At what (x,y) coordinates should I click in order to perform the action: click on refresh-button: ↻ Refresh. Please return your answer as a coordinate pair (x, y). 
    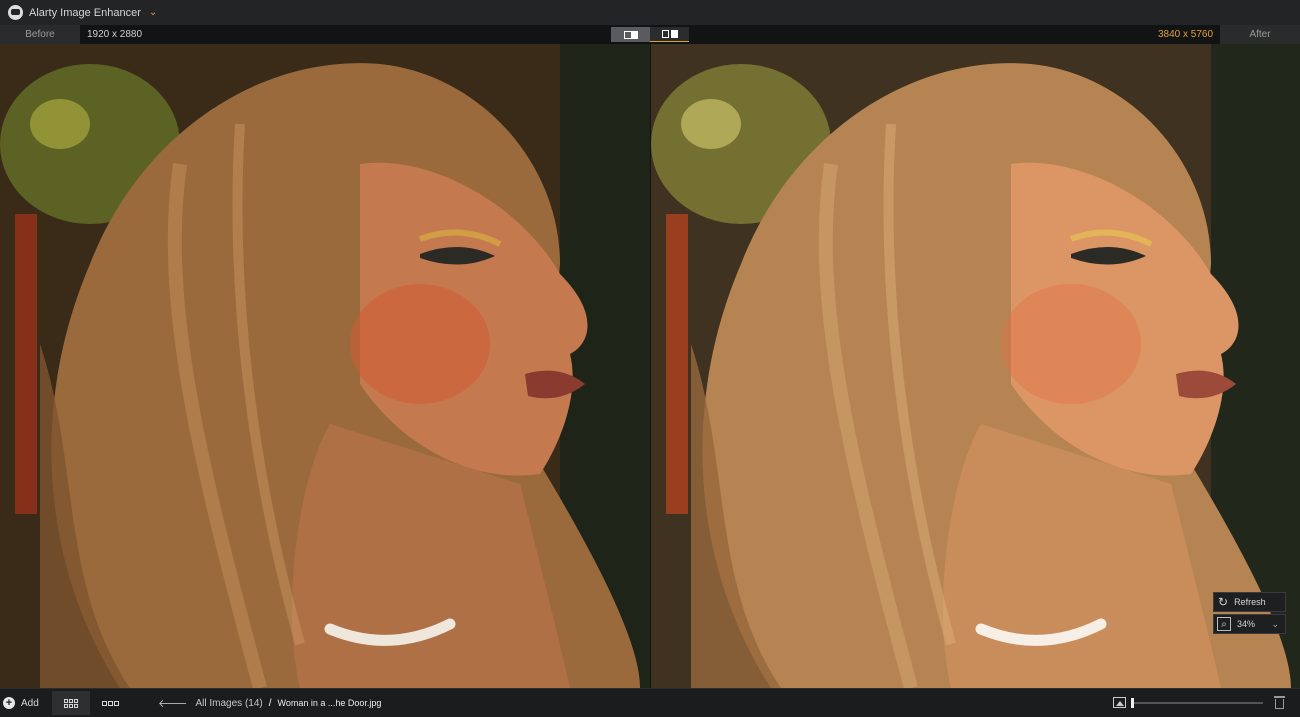
    Looking at the image, I should click on (1249, 602).